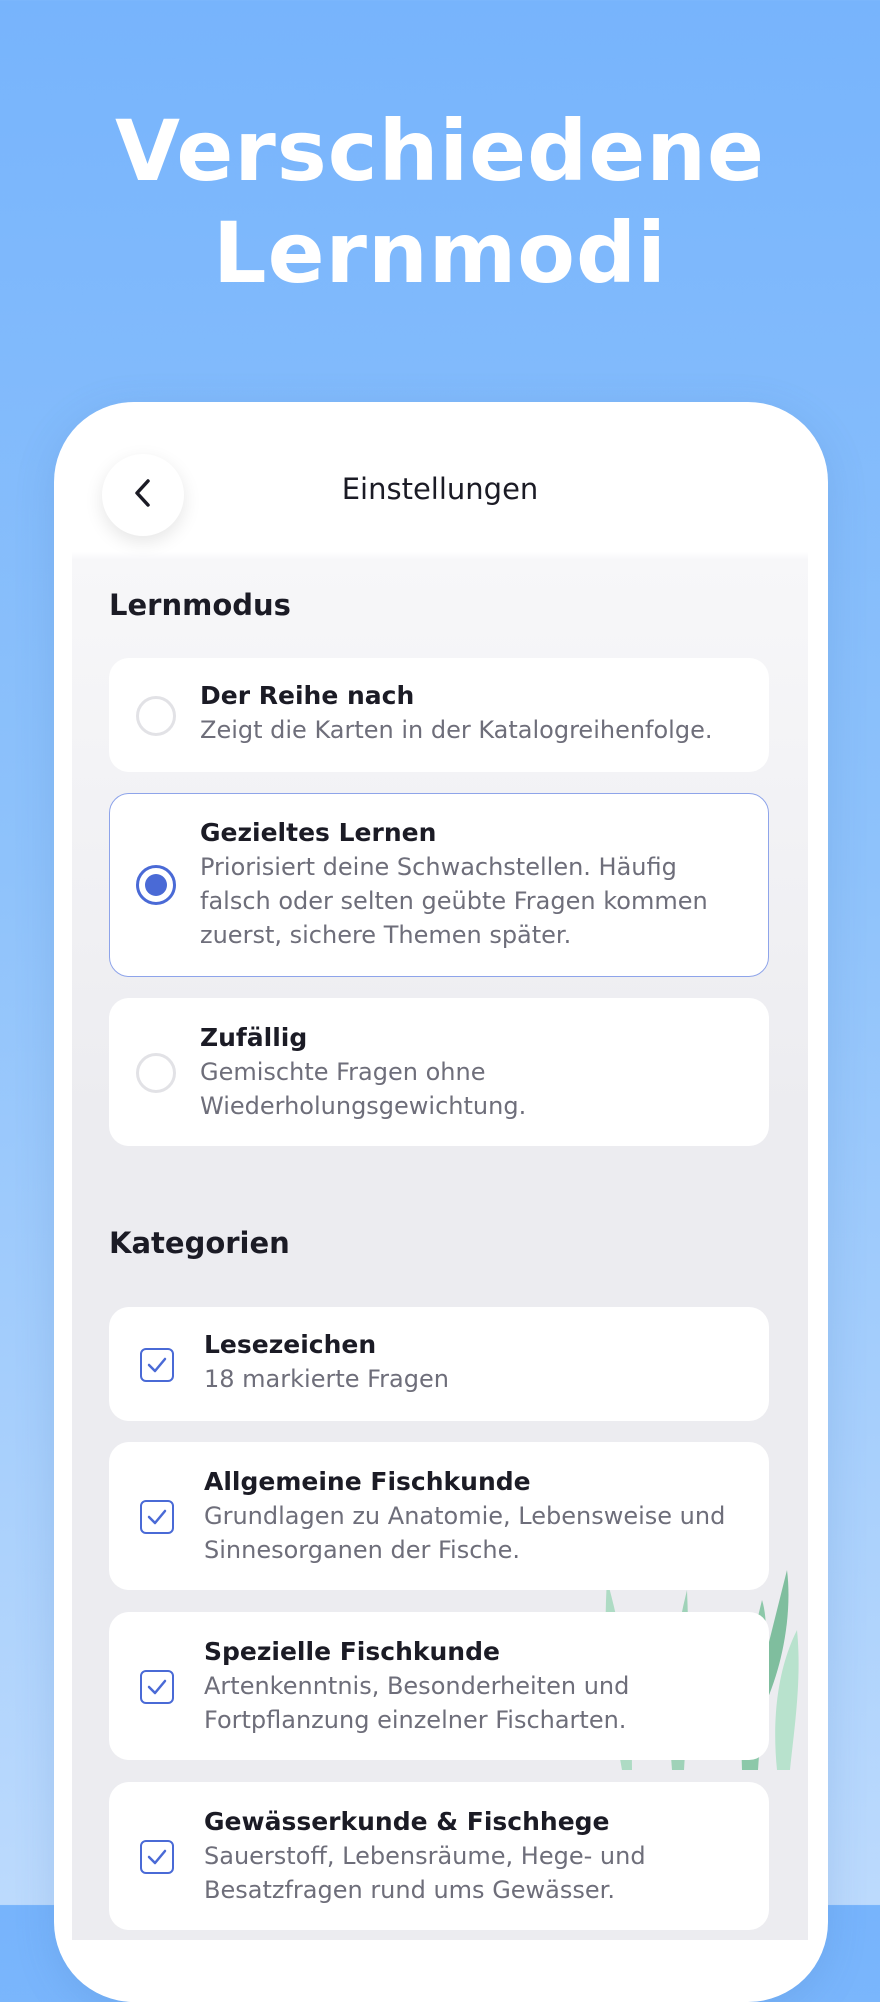 This screenshot has height=2002, width=880. Describe the element at coordinates (438, 867) in the screenshot. I see `option-description-line-1: Priorisiert deine Schwachstellen. Häufig` at that location.